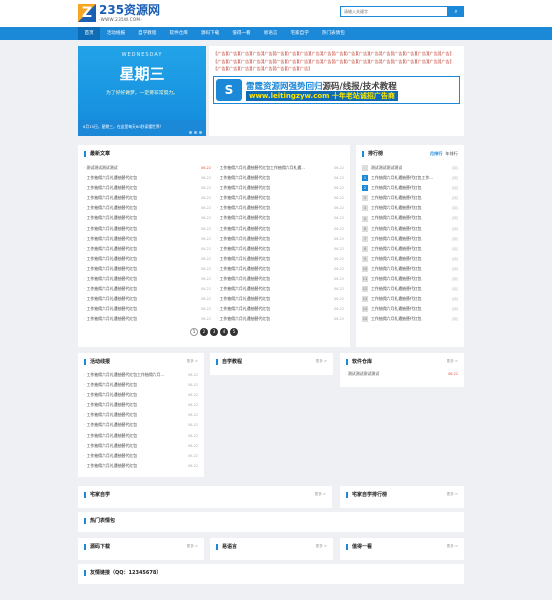 The height and width of the screenshot is (600, 552). I want to click on rank-item: 2 工作抽佣六月礼遇抽替代红包 [阅], so click(410, 188).